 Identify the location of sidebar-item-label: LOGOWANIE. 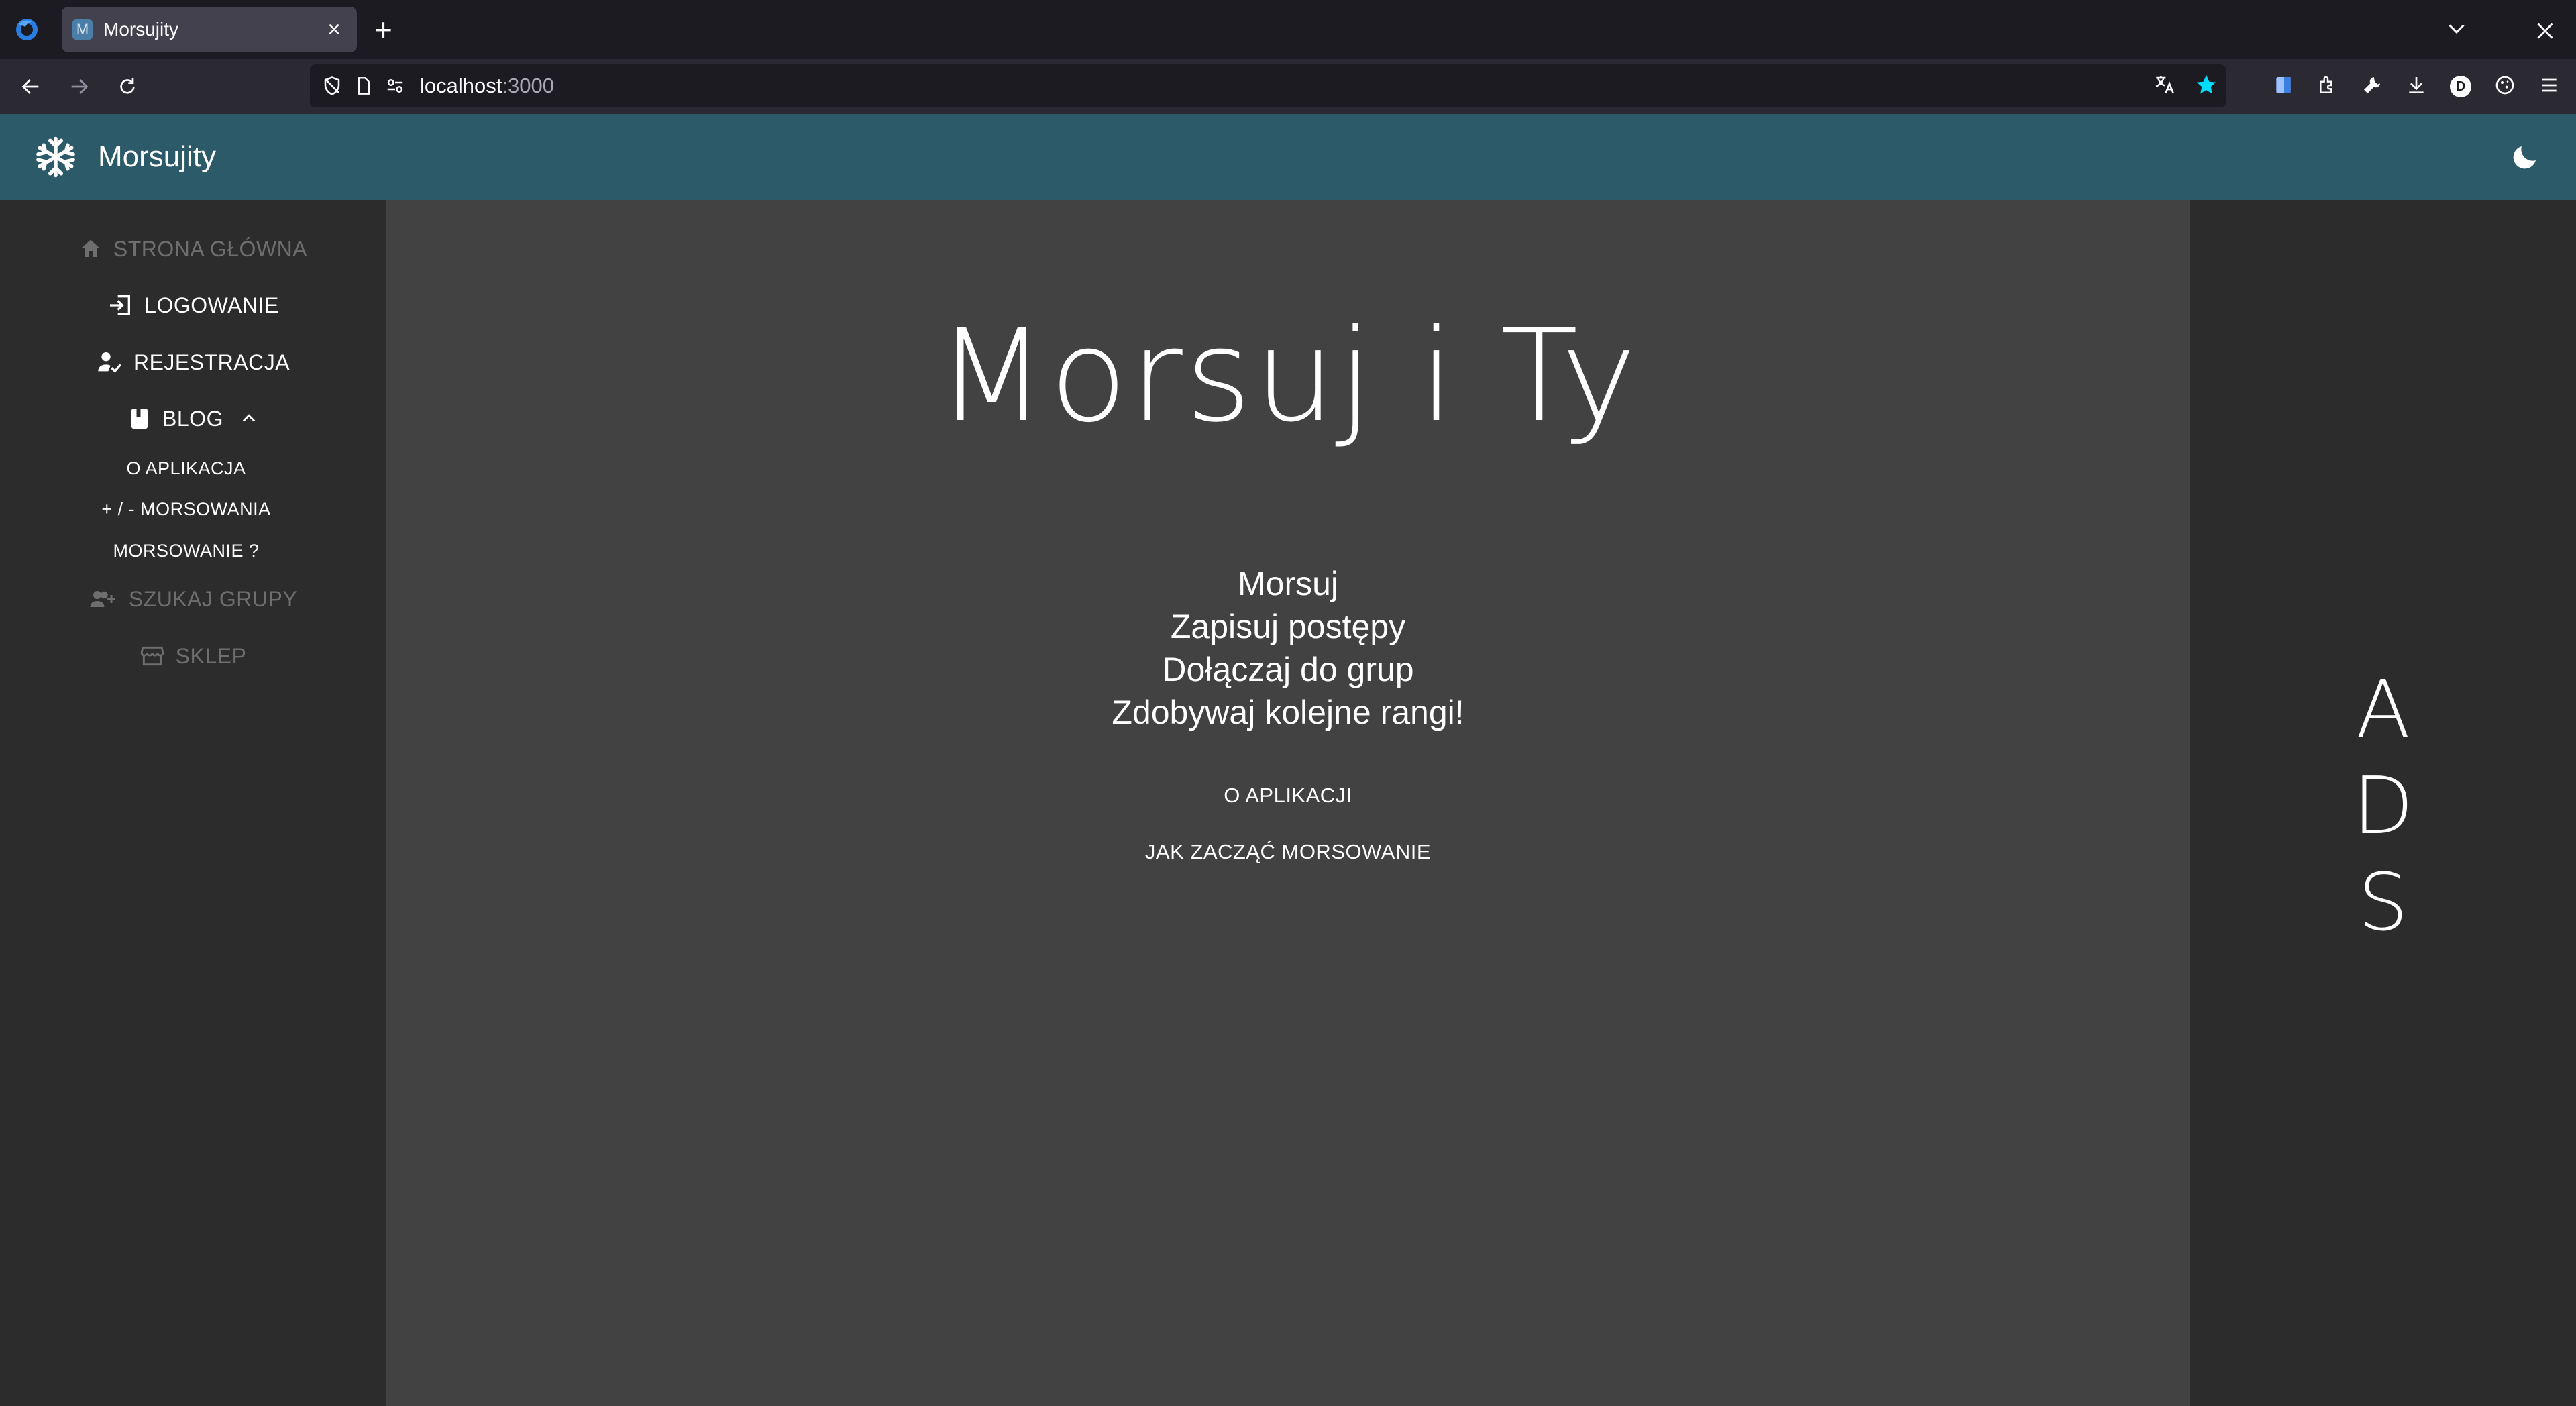
(211, 304).